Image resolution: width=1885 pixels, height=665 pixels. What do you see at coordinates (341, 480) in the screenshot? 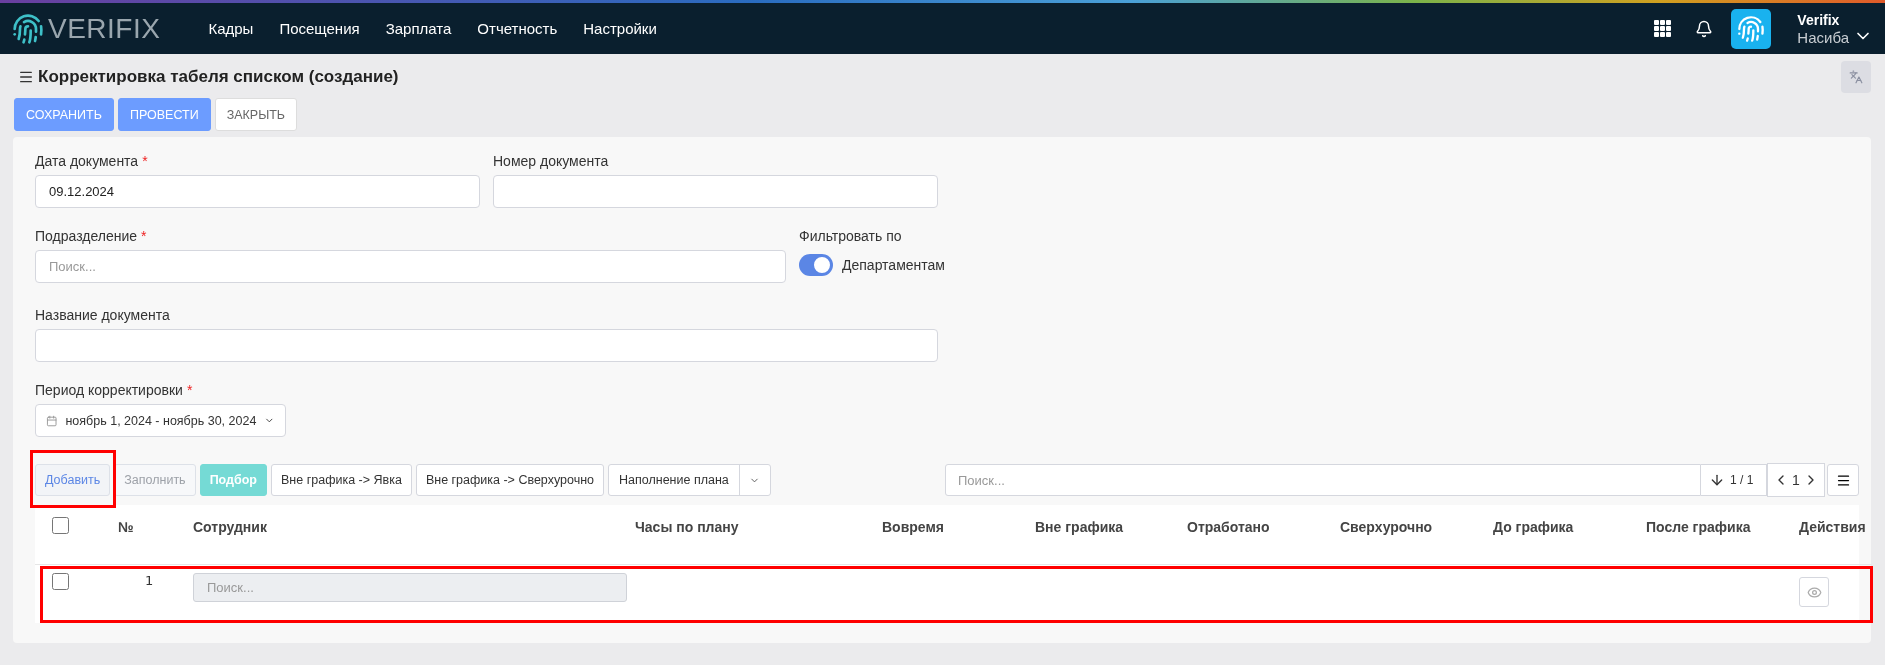
I see `toolbar-button: Вне графика -> Явка` at bounding box center [341, 480].